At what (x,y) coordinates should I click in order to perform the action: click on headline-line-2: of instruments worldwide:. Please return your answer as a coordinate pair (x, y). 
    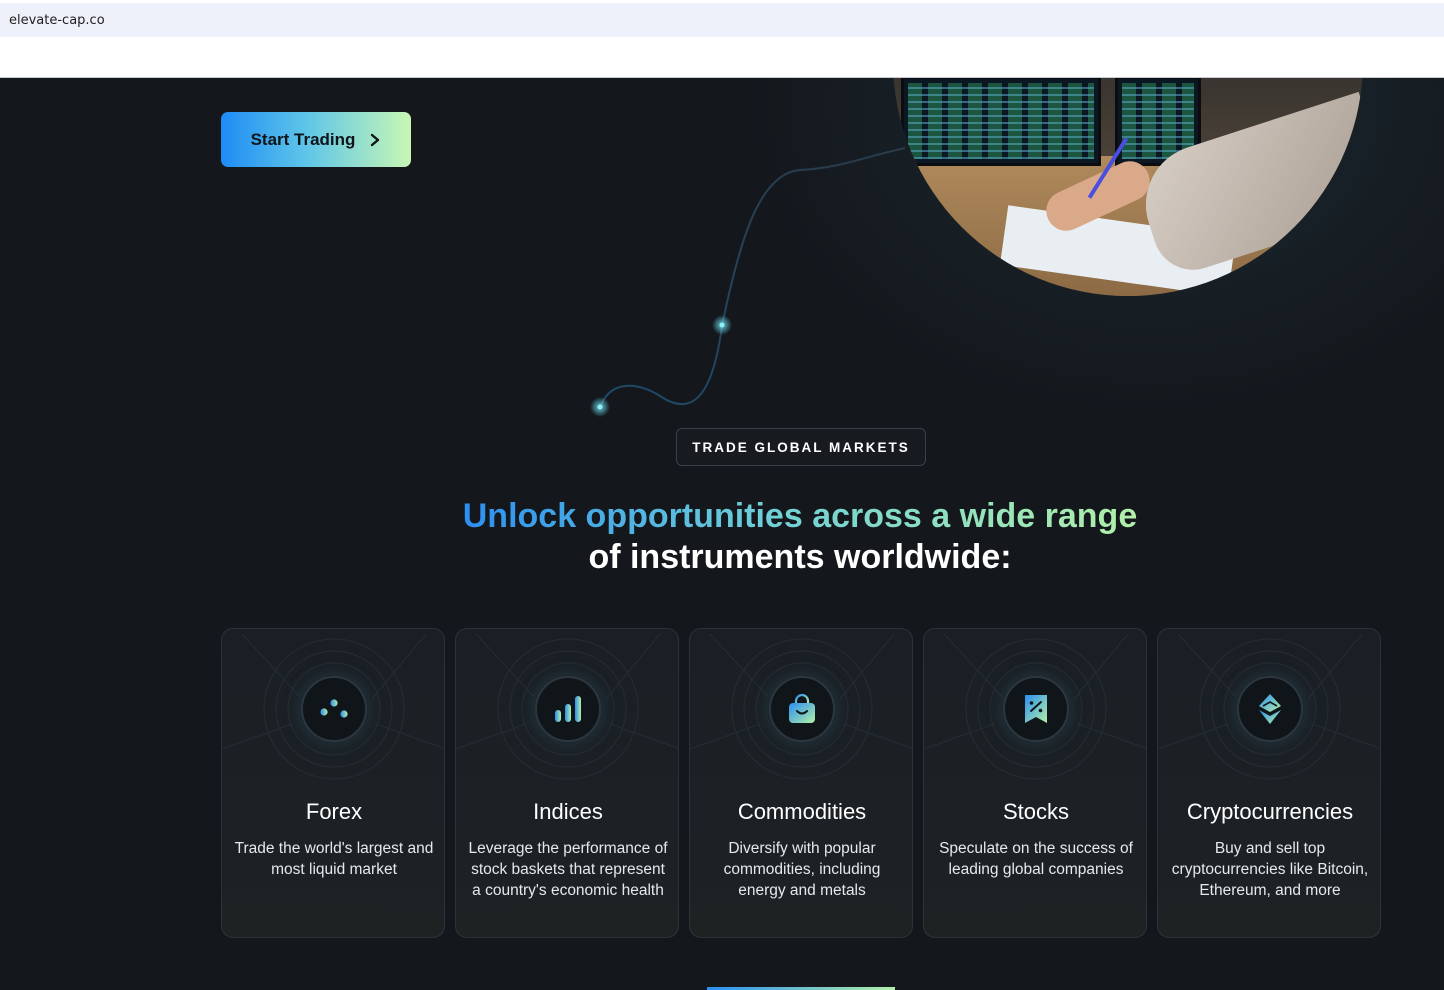
    Looking at the image, I should click on (800, 557).